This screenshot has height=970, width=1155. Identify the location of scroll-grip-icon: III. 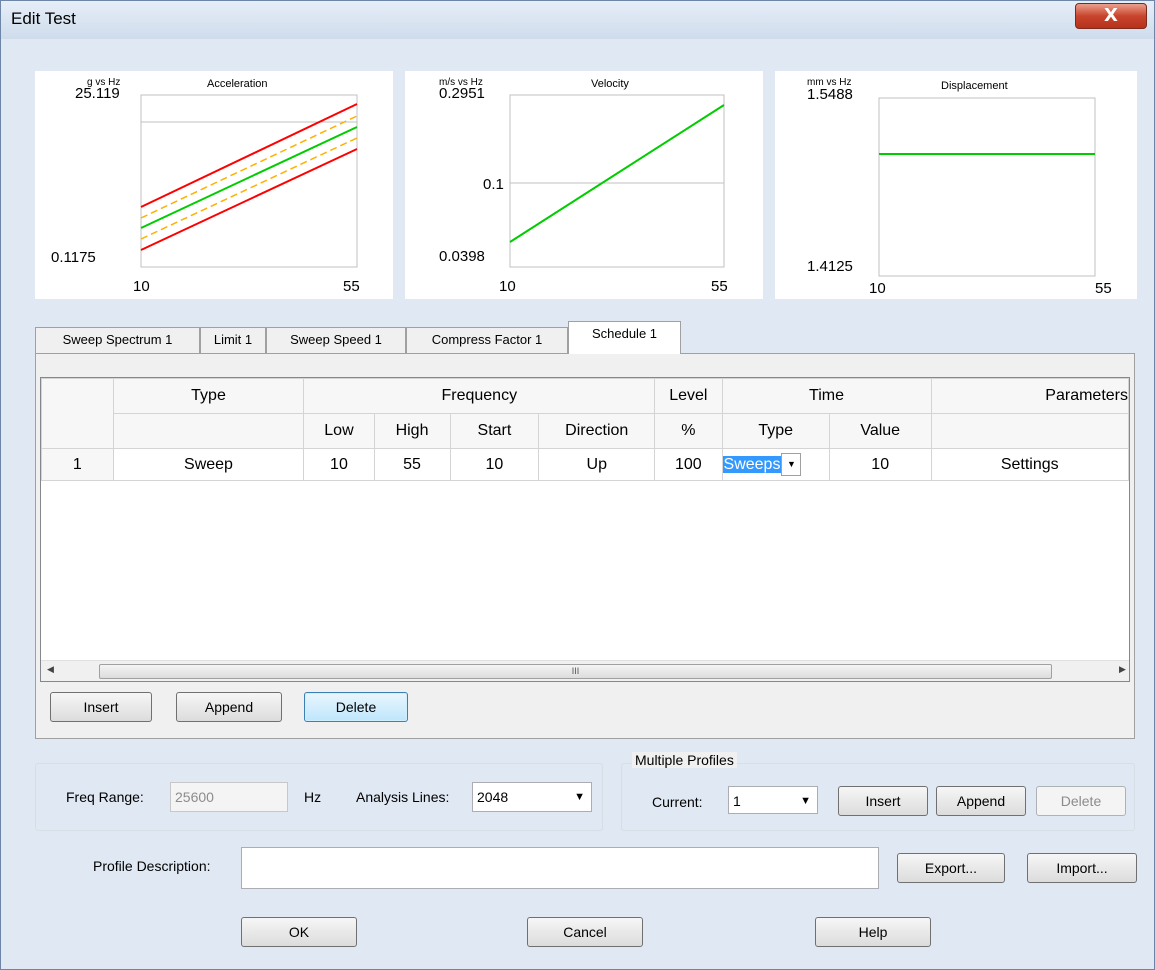
(575, 671).